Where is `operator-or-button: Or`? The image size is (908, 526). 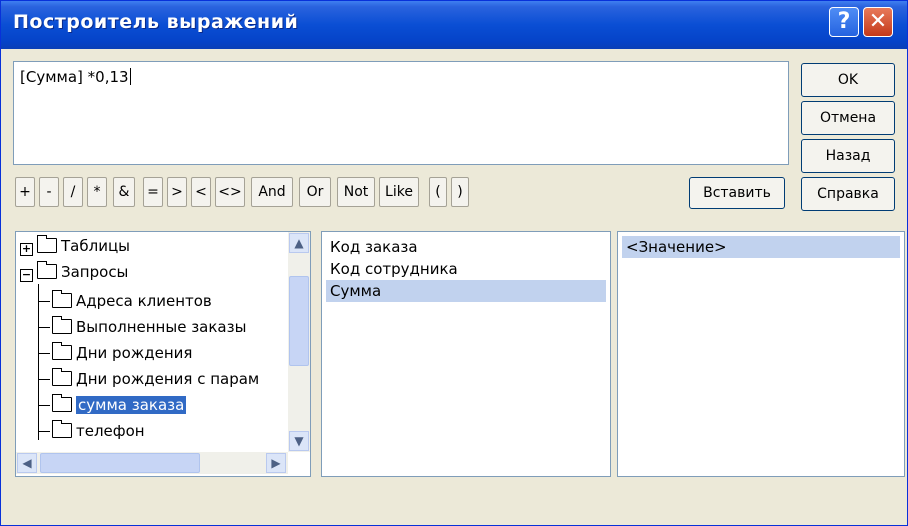 operator-or-button: Or is located at coordinates (315, 192).